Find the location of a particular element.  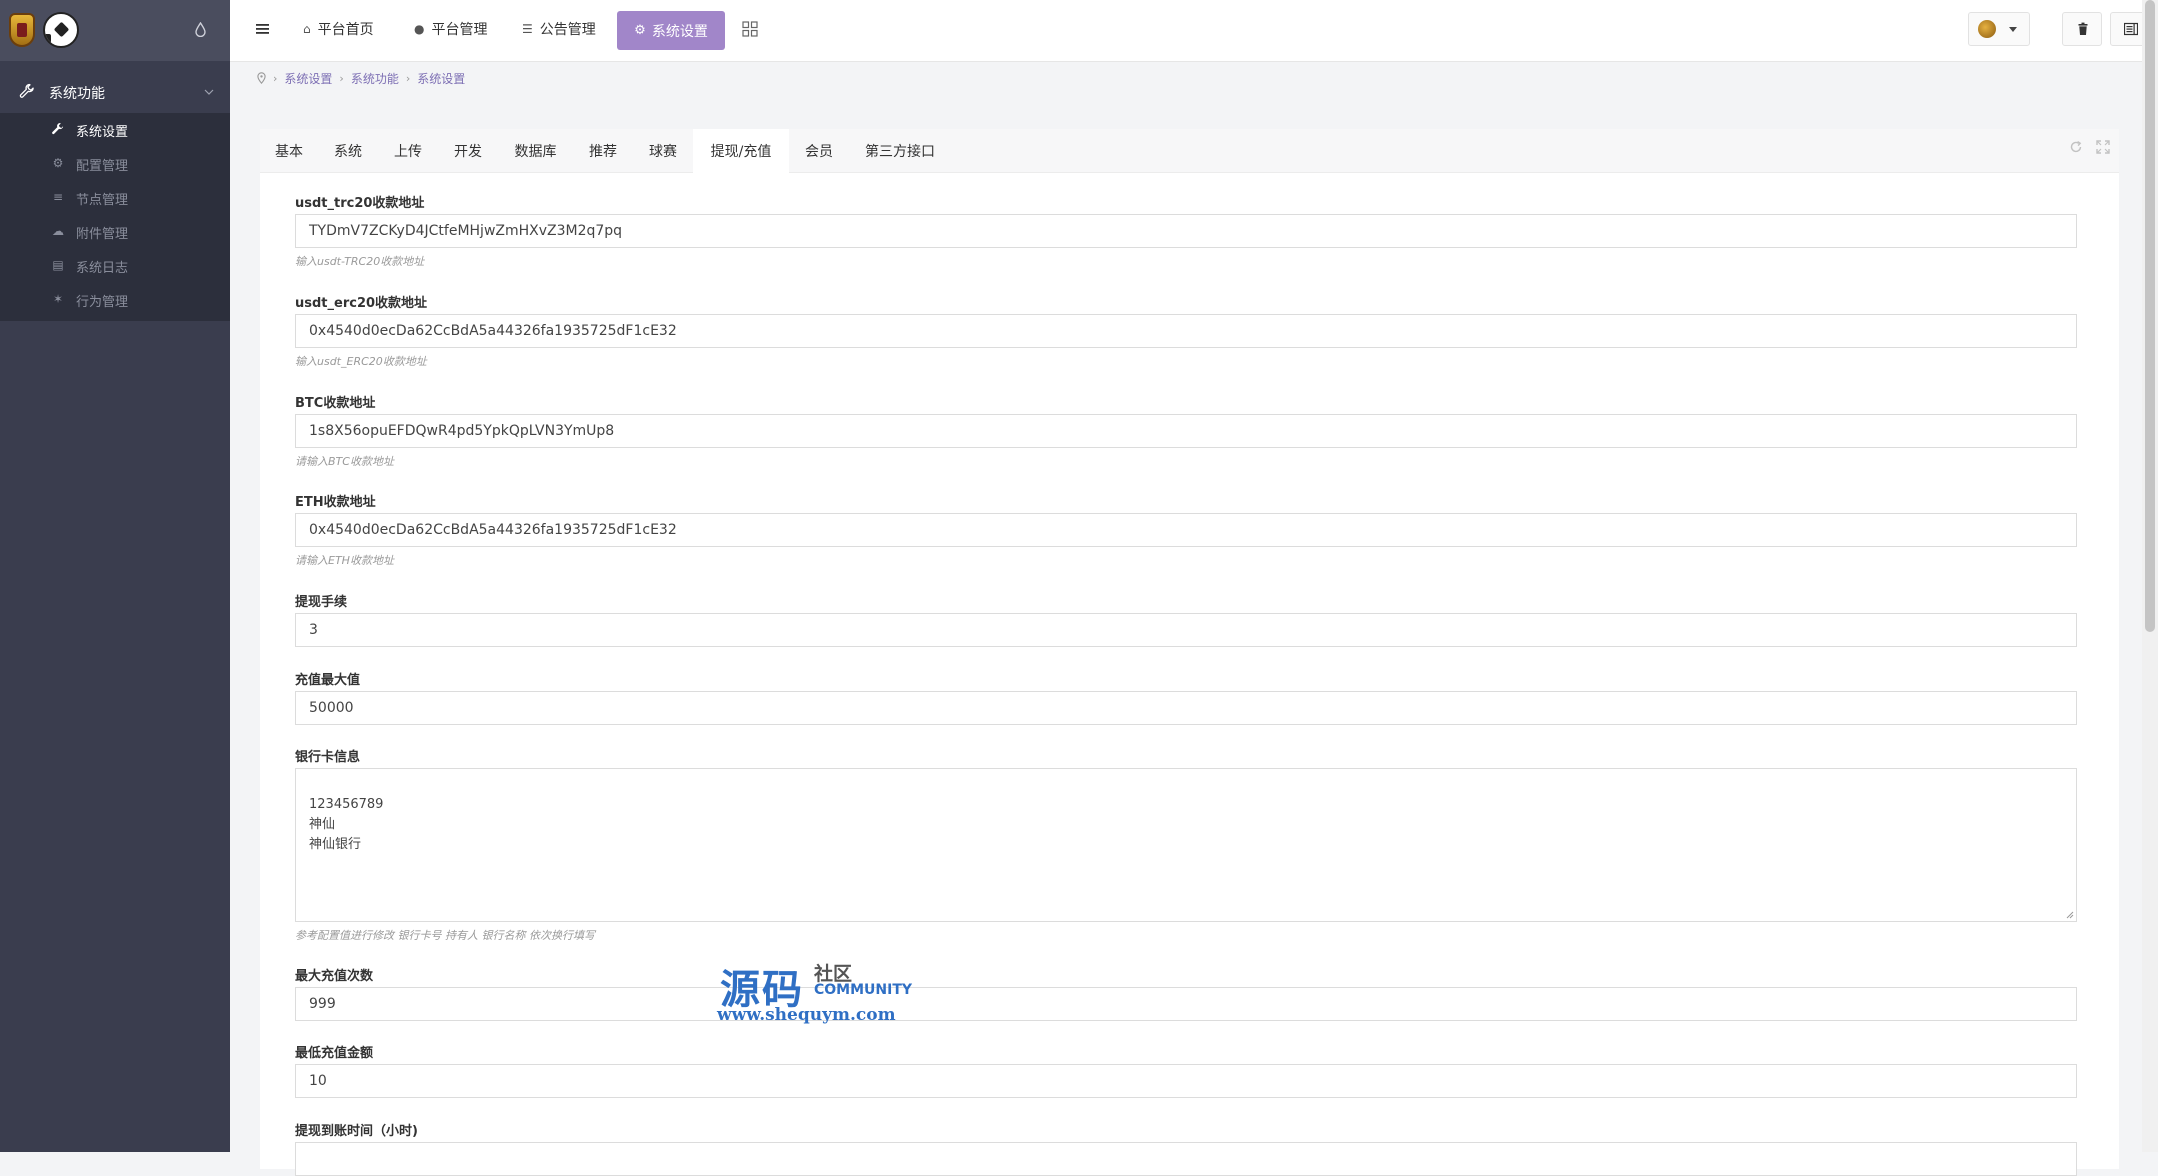

chevron-down-icon is located at coordinates (209, 92).